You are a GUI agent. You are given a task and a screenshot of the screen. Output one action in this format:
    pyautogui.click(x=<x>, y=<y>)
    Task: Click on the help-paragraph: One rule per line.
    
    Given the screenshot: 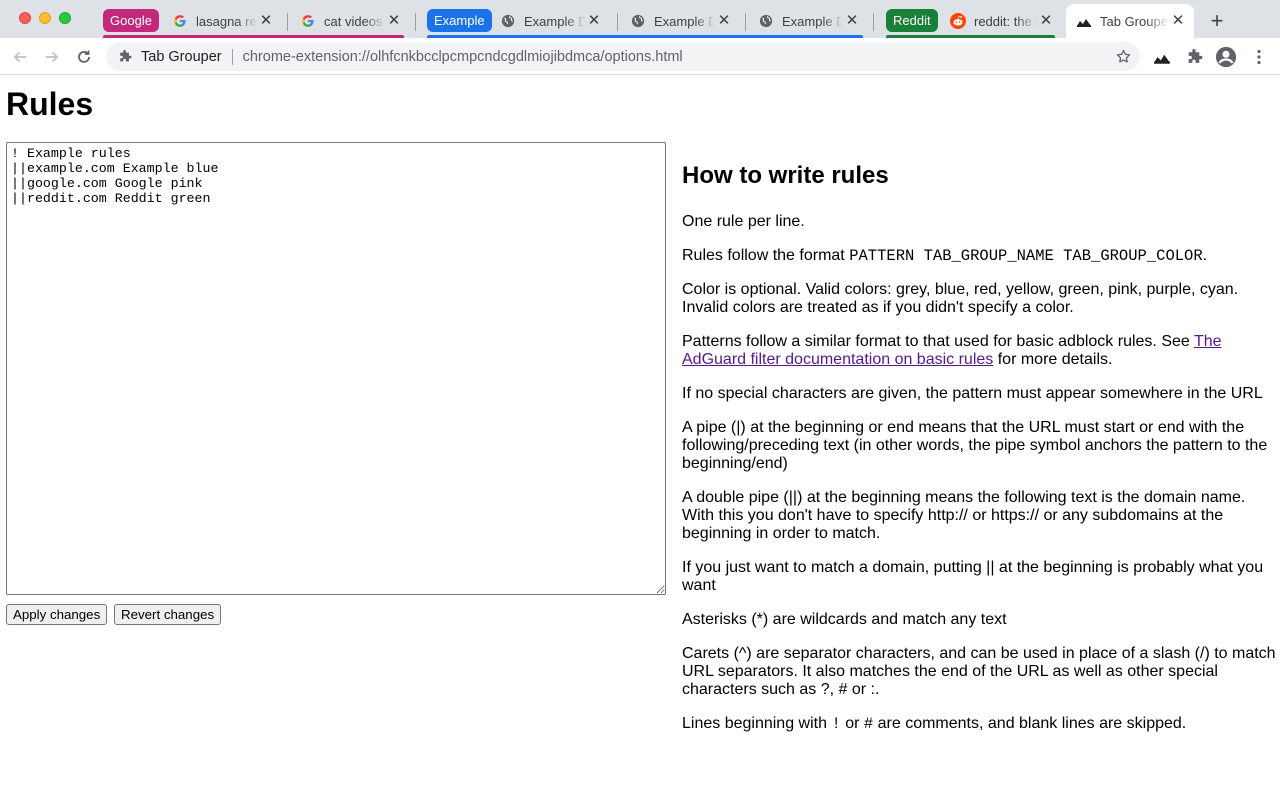 What is the action you would take?
    pyautogui.click(x=743, y=221)
    